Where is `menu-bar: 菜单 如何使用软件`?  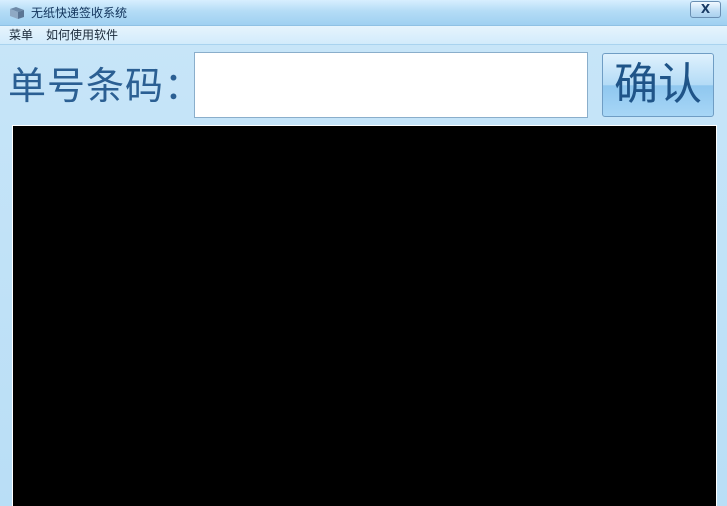
menu-bar: 菜单 如何使用软件 is located at coordinates (363, 35).